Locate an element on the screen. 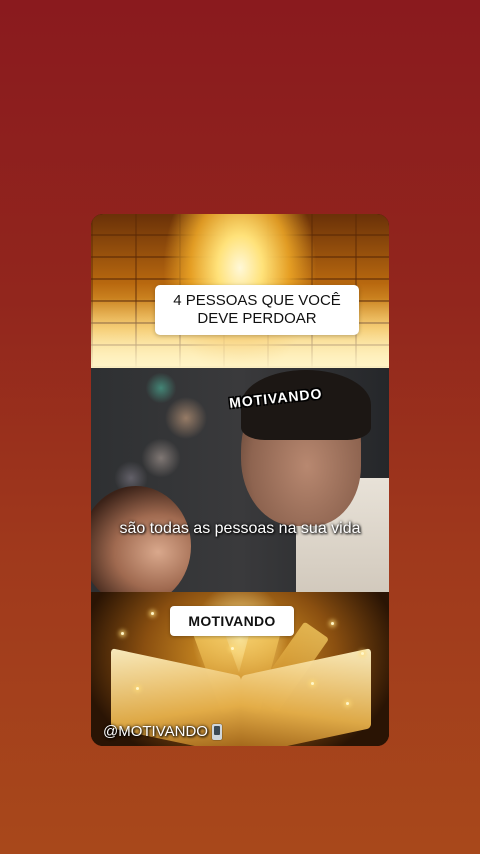 This screenshot has height=854, width=480. account-handle: @MOTIVANDO is located at coordinates (162, 731).